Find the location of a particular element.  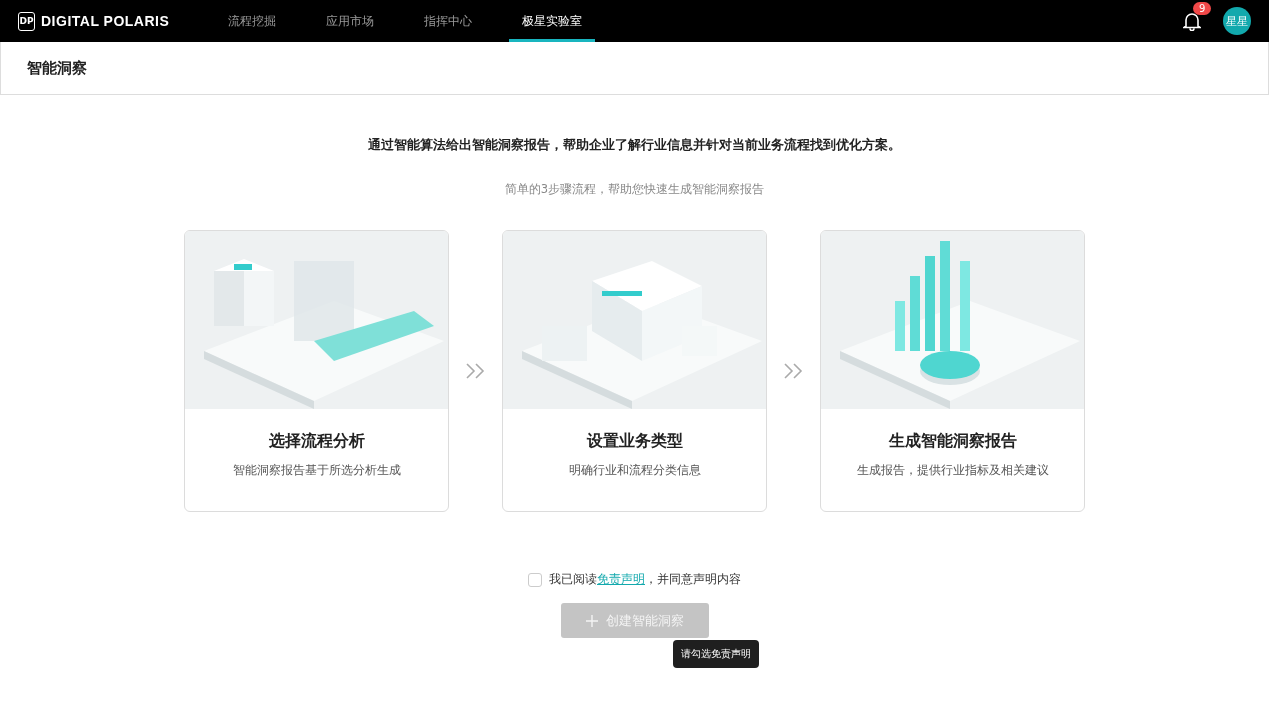

notification-badge: 9 is located at coordinates (1202, 8).